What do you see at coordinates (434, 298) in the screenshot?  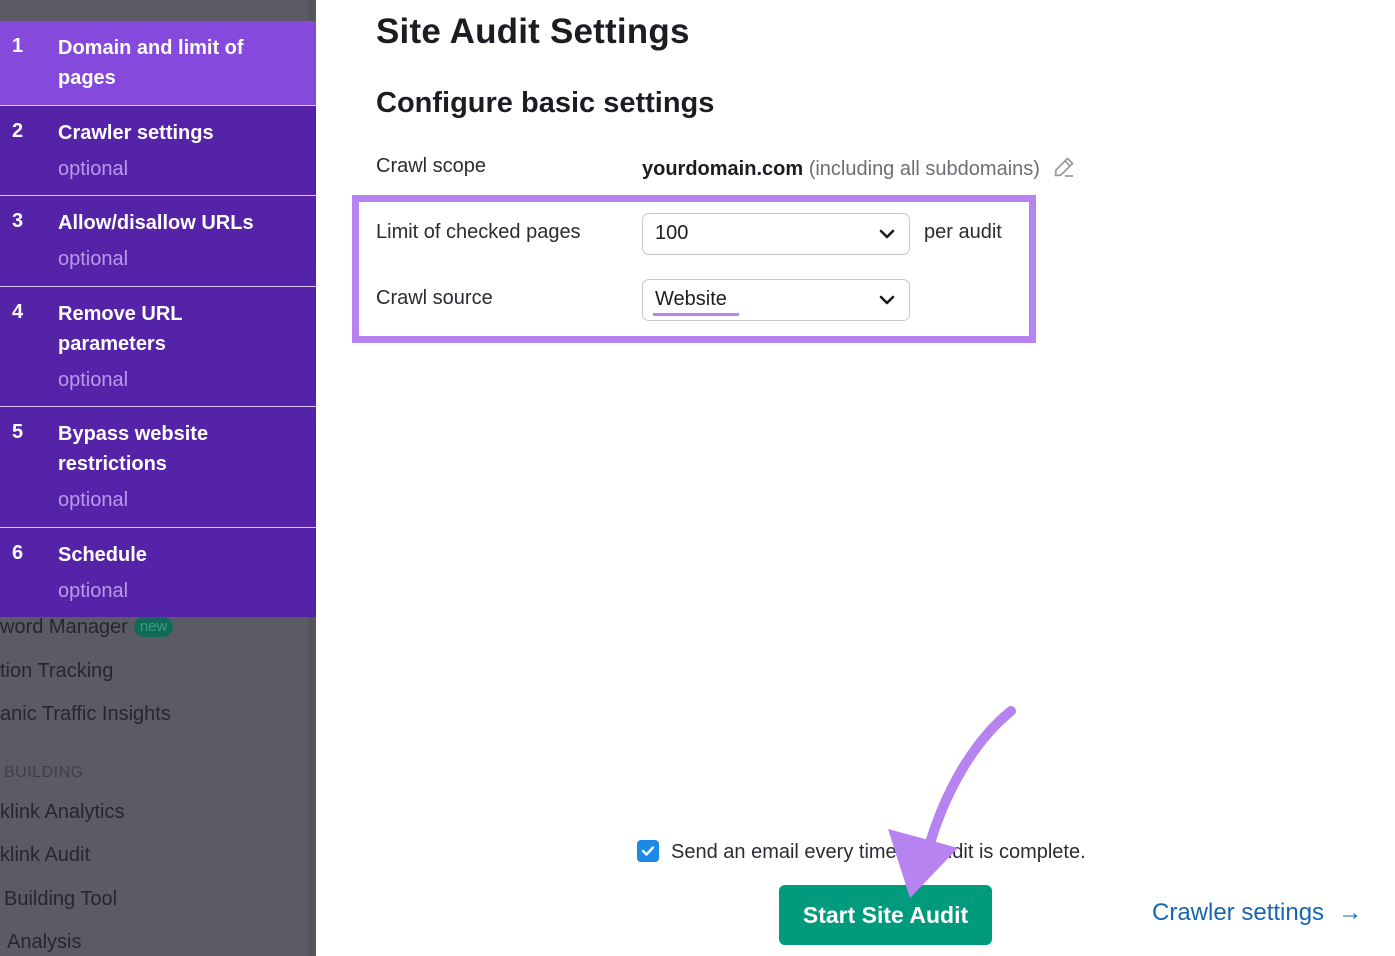 I see `crawl-source-label: Crawl source` at bounding box center [434, 298].